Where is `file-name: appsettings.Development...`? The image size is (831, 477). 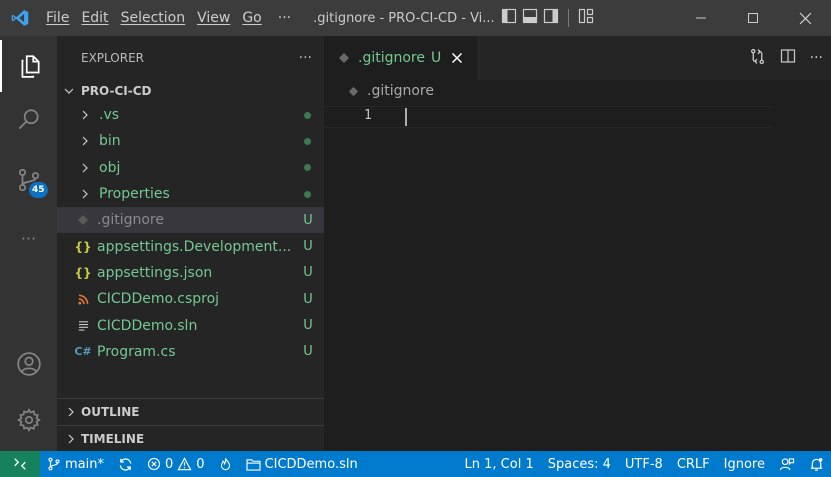
file-name: appsettings.Development... is located at coordinates (194, 246).